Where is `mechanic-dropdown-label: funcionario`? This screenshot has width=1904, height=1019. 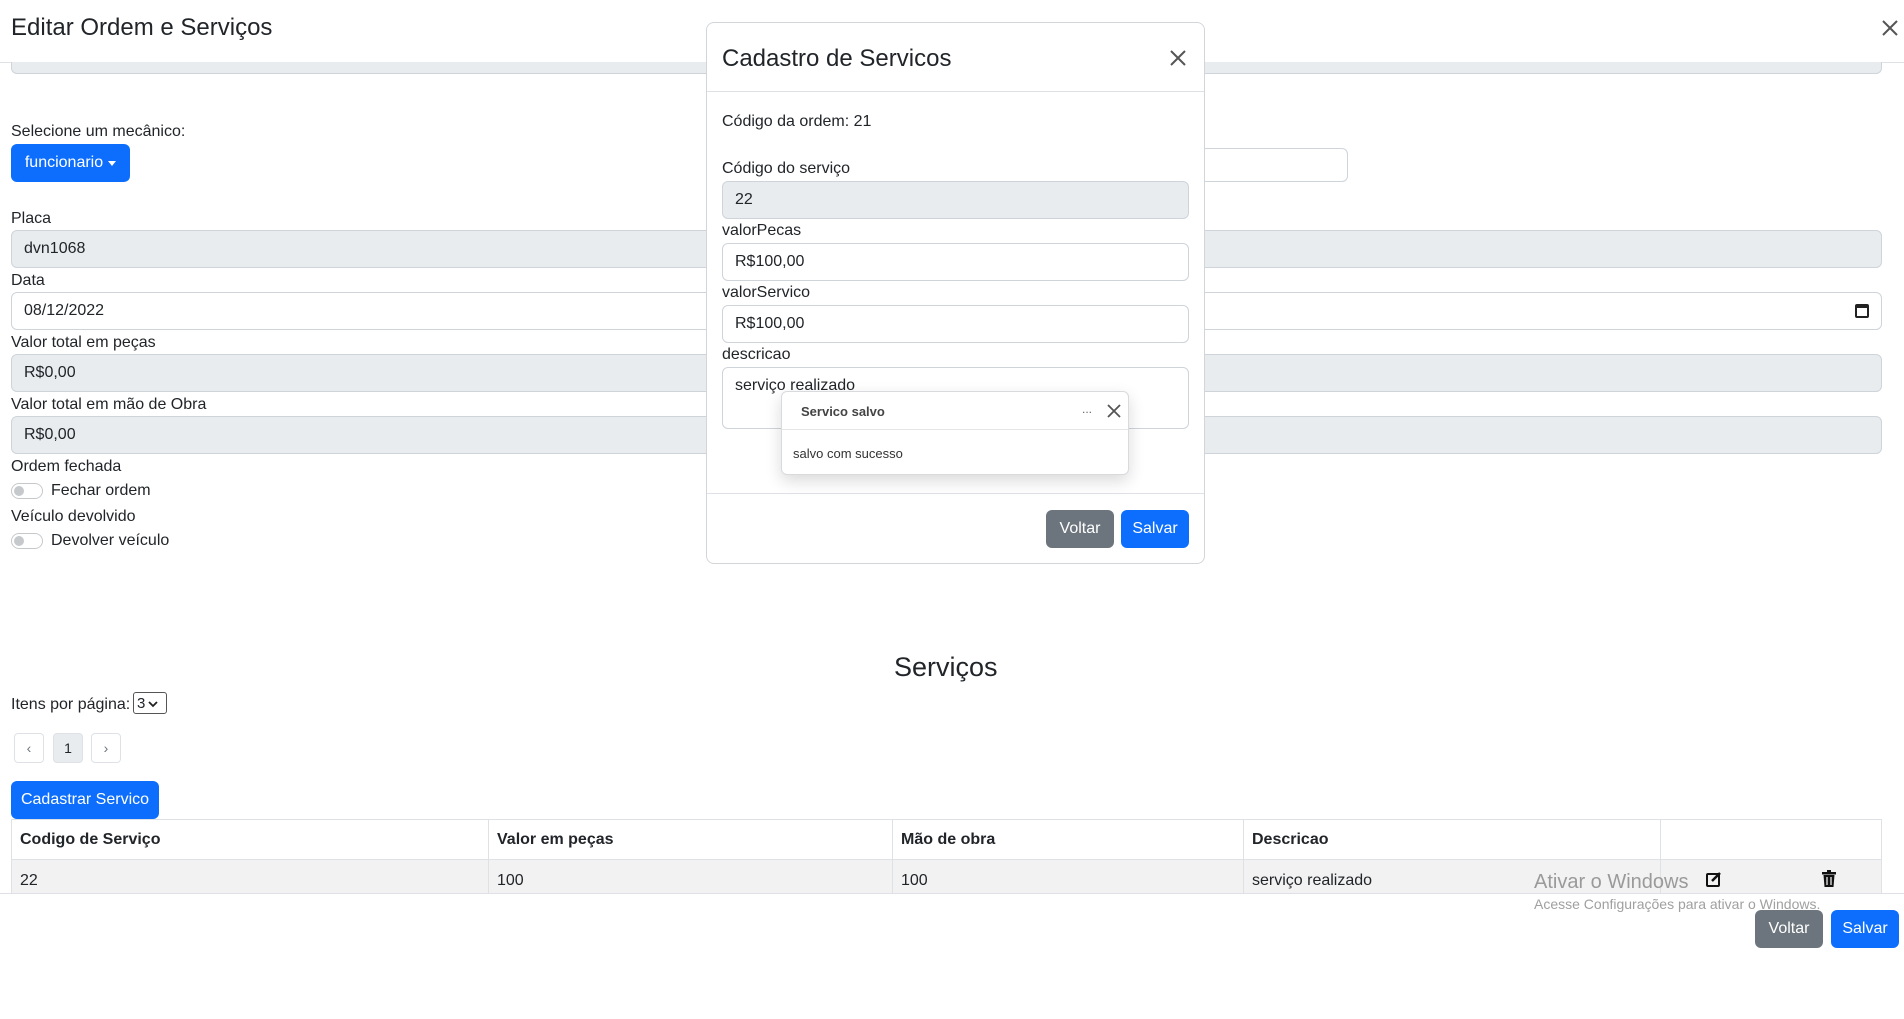 mechanic-dropdown-label: funcionario is located at coordinates (64, 162).